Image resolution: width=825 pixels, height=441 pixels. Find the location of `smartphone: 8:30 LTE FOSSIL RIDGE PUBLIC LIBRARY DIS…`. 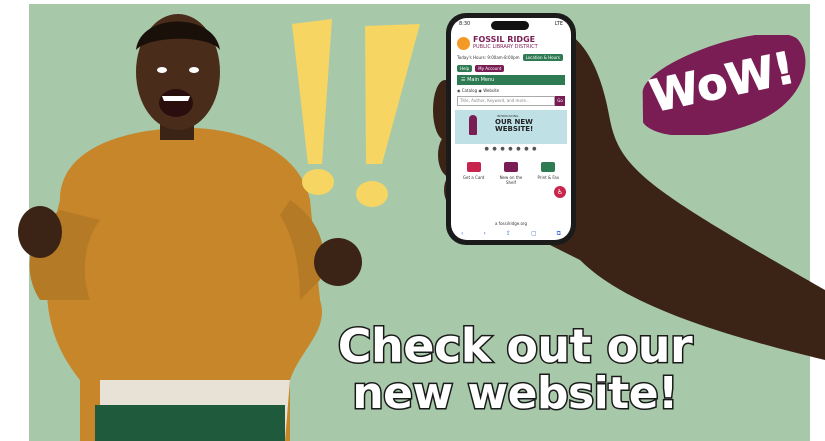

smartphone: 8:30 LTE FOSSIL RIDGE PUBLIC LIBRARY DIS… is located at coordinates (511, 129).